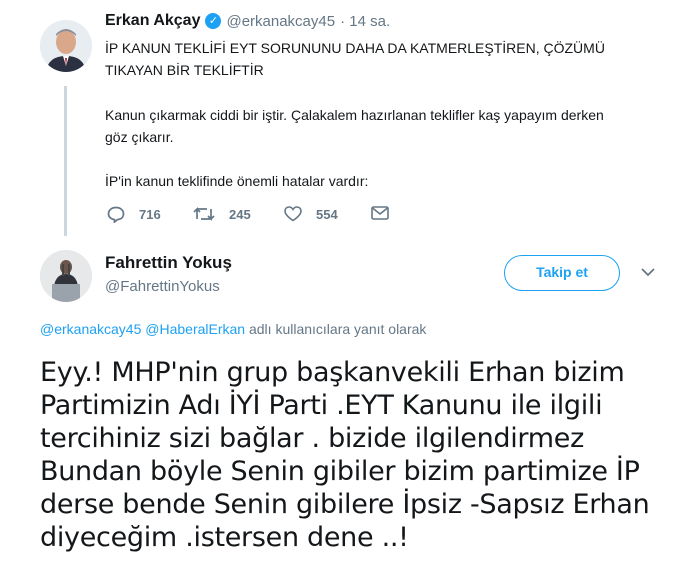  I want to click on reply-icon, so click(116, 214).